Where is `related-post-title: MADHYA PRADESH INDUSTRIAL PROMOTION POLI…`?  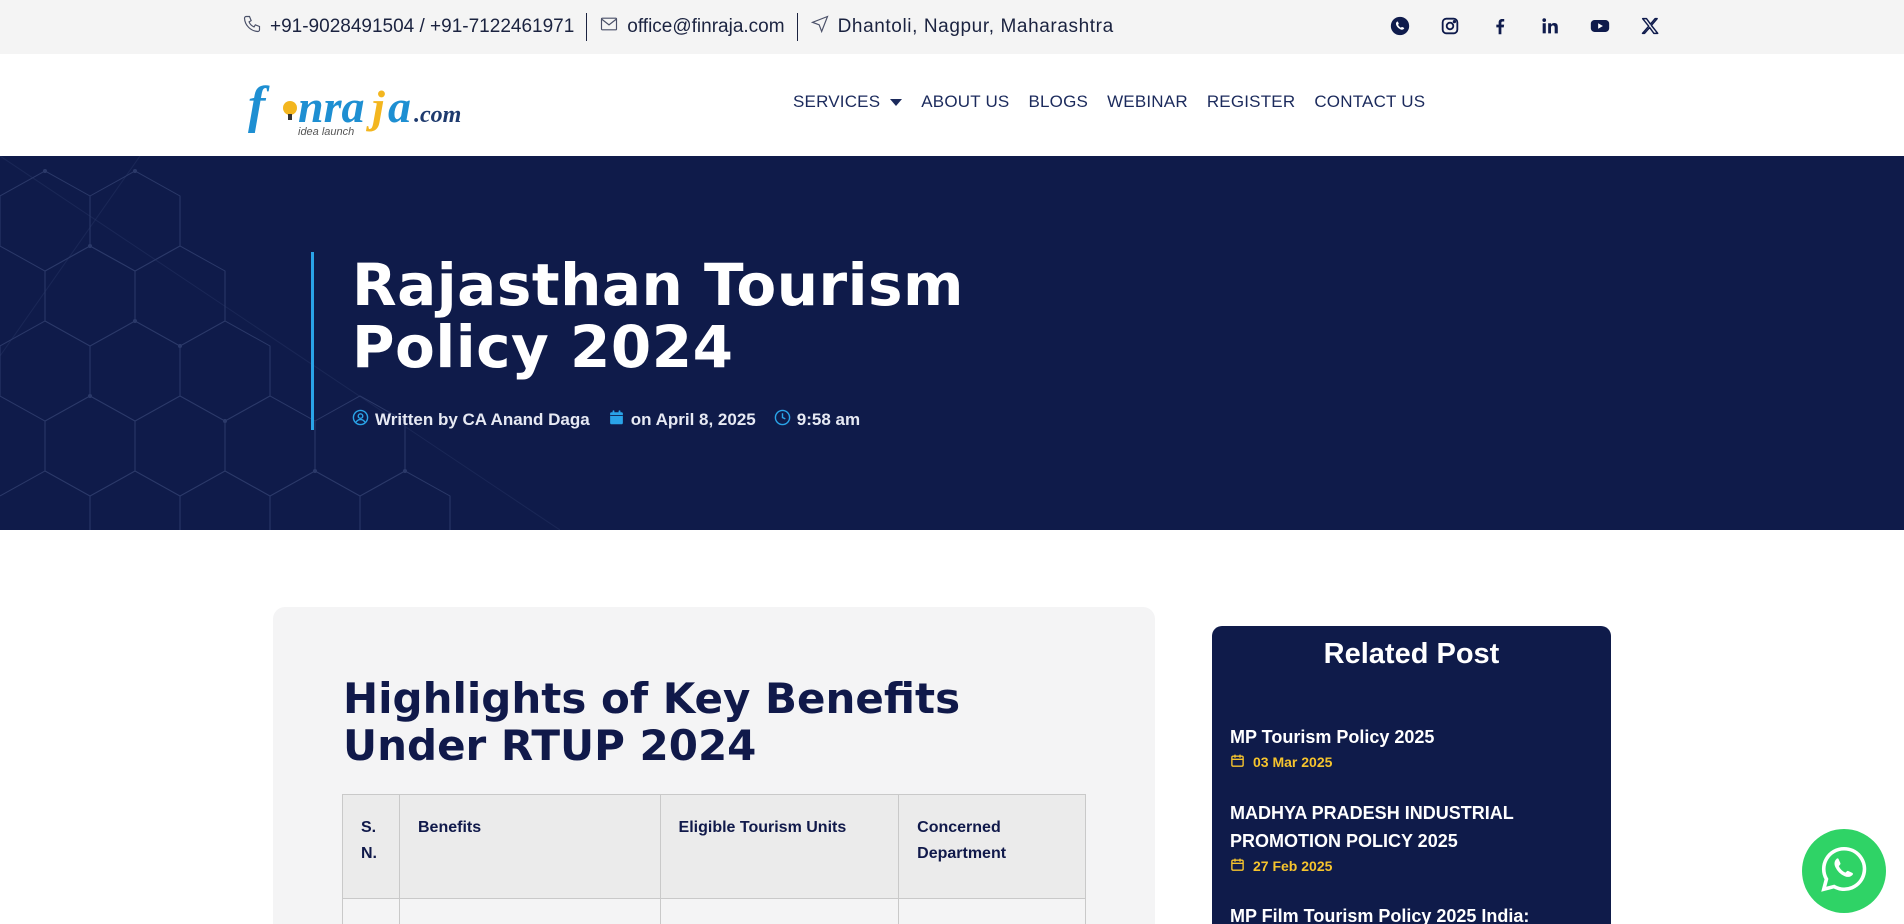
related-post-title: MADHYA PRADESH INDUSTRIAL PROMOTION POLI… is located at coordinates (1410, 827).